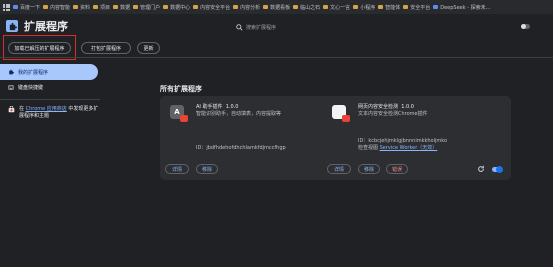  I want to click on bookmark-item: 智能体, so click(389, 7).